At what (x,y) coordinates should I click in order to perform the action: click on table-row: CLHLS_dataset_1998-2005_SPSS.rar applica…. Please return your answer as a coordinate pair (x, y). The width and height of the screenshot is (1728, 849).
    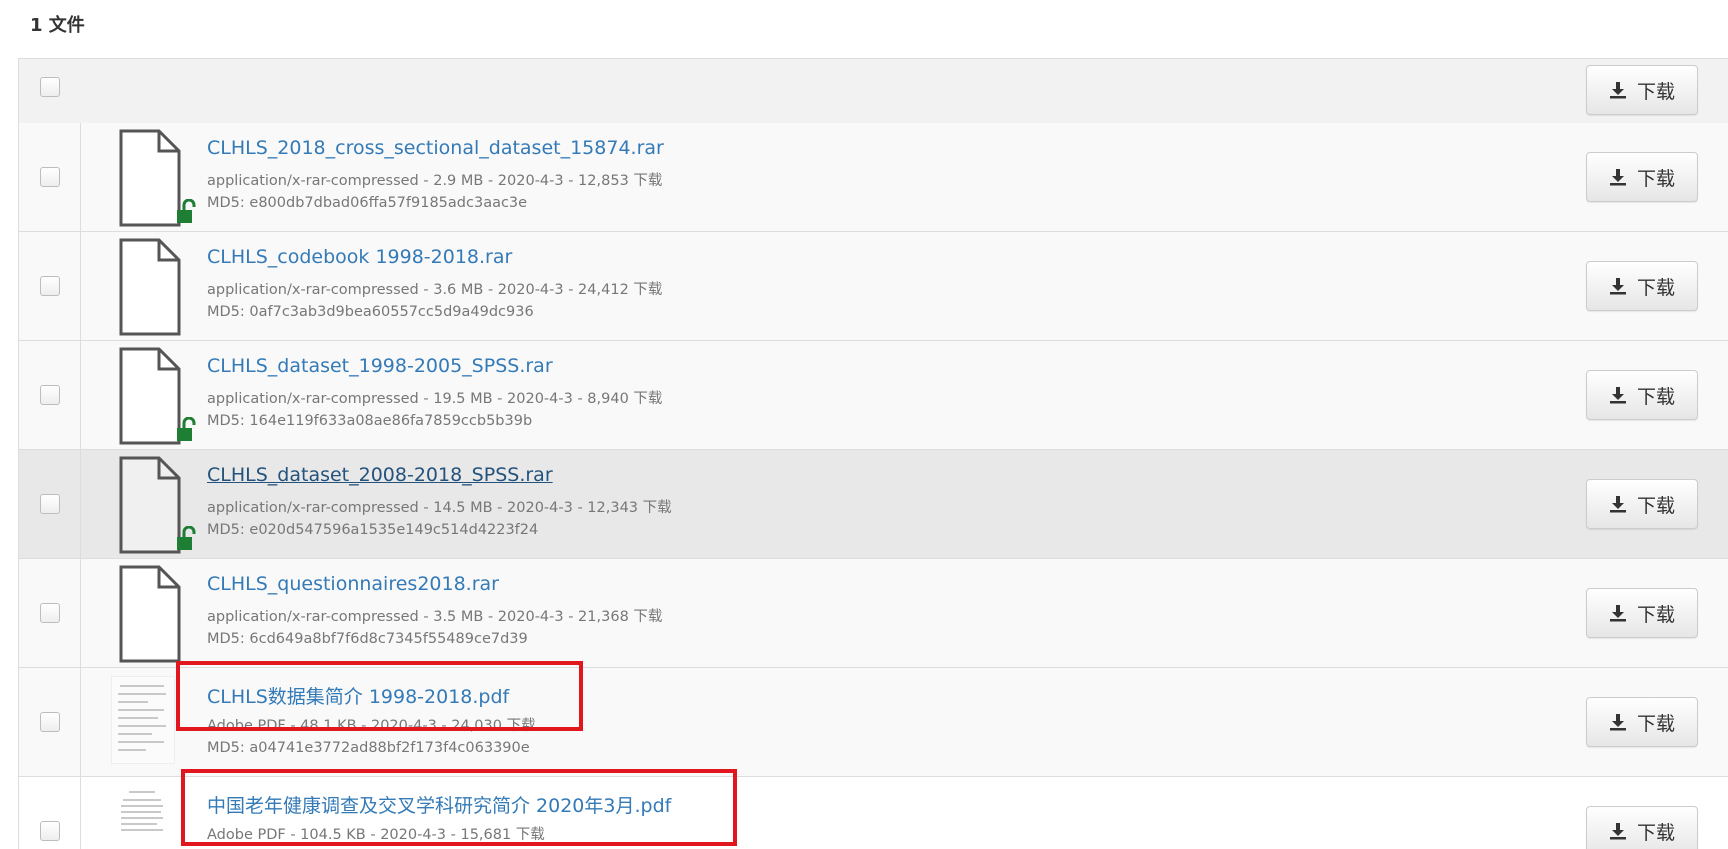
    Looking at the image, I should click on (873, 395).